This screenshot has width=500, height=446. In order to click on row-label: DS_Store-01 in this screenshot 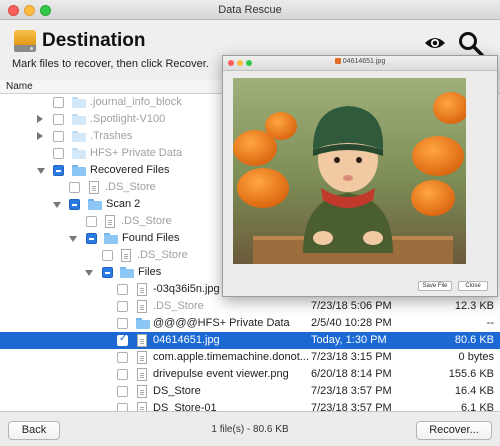, I will do `click(185, 406)`.